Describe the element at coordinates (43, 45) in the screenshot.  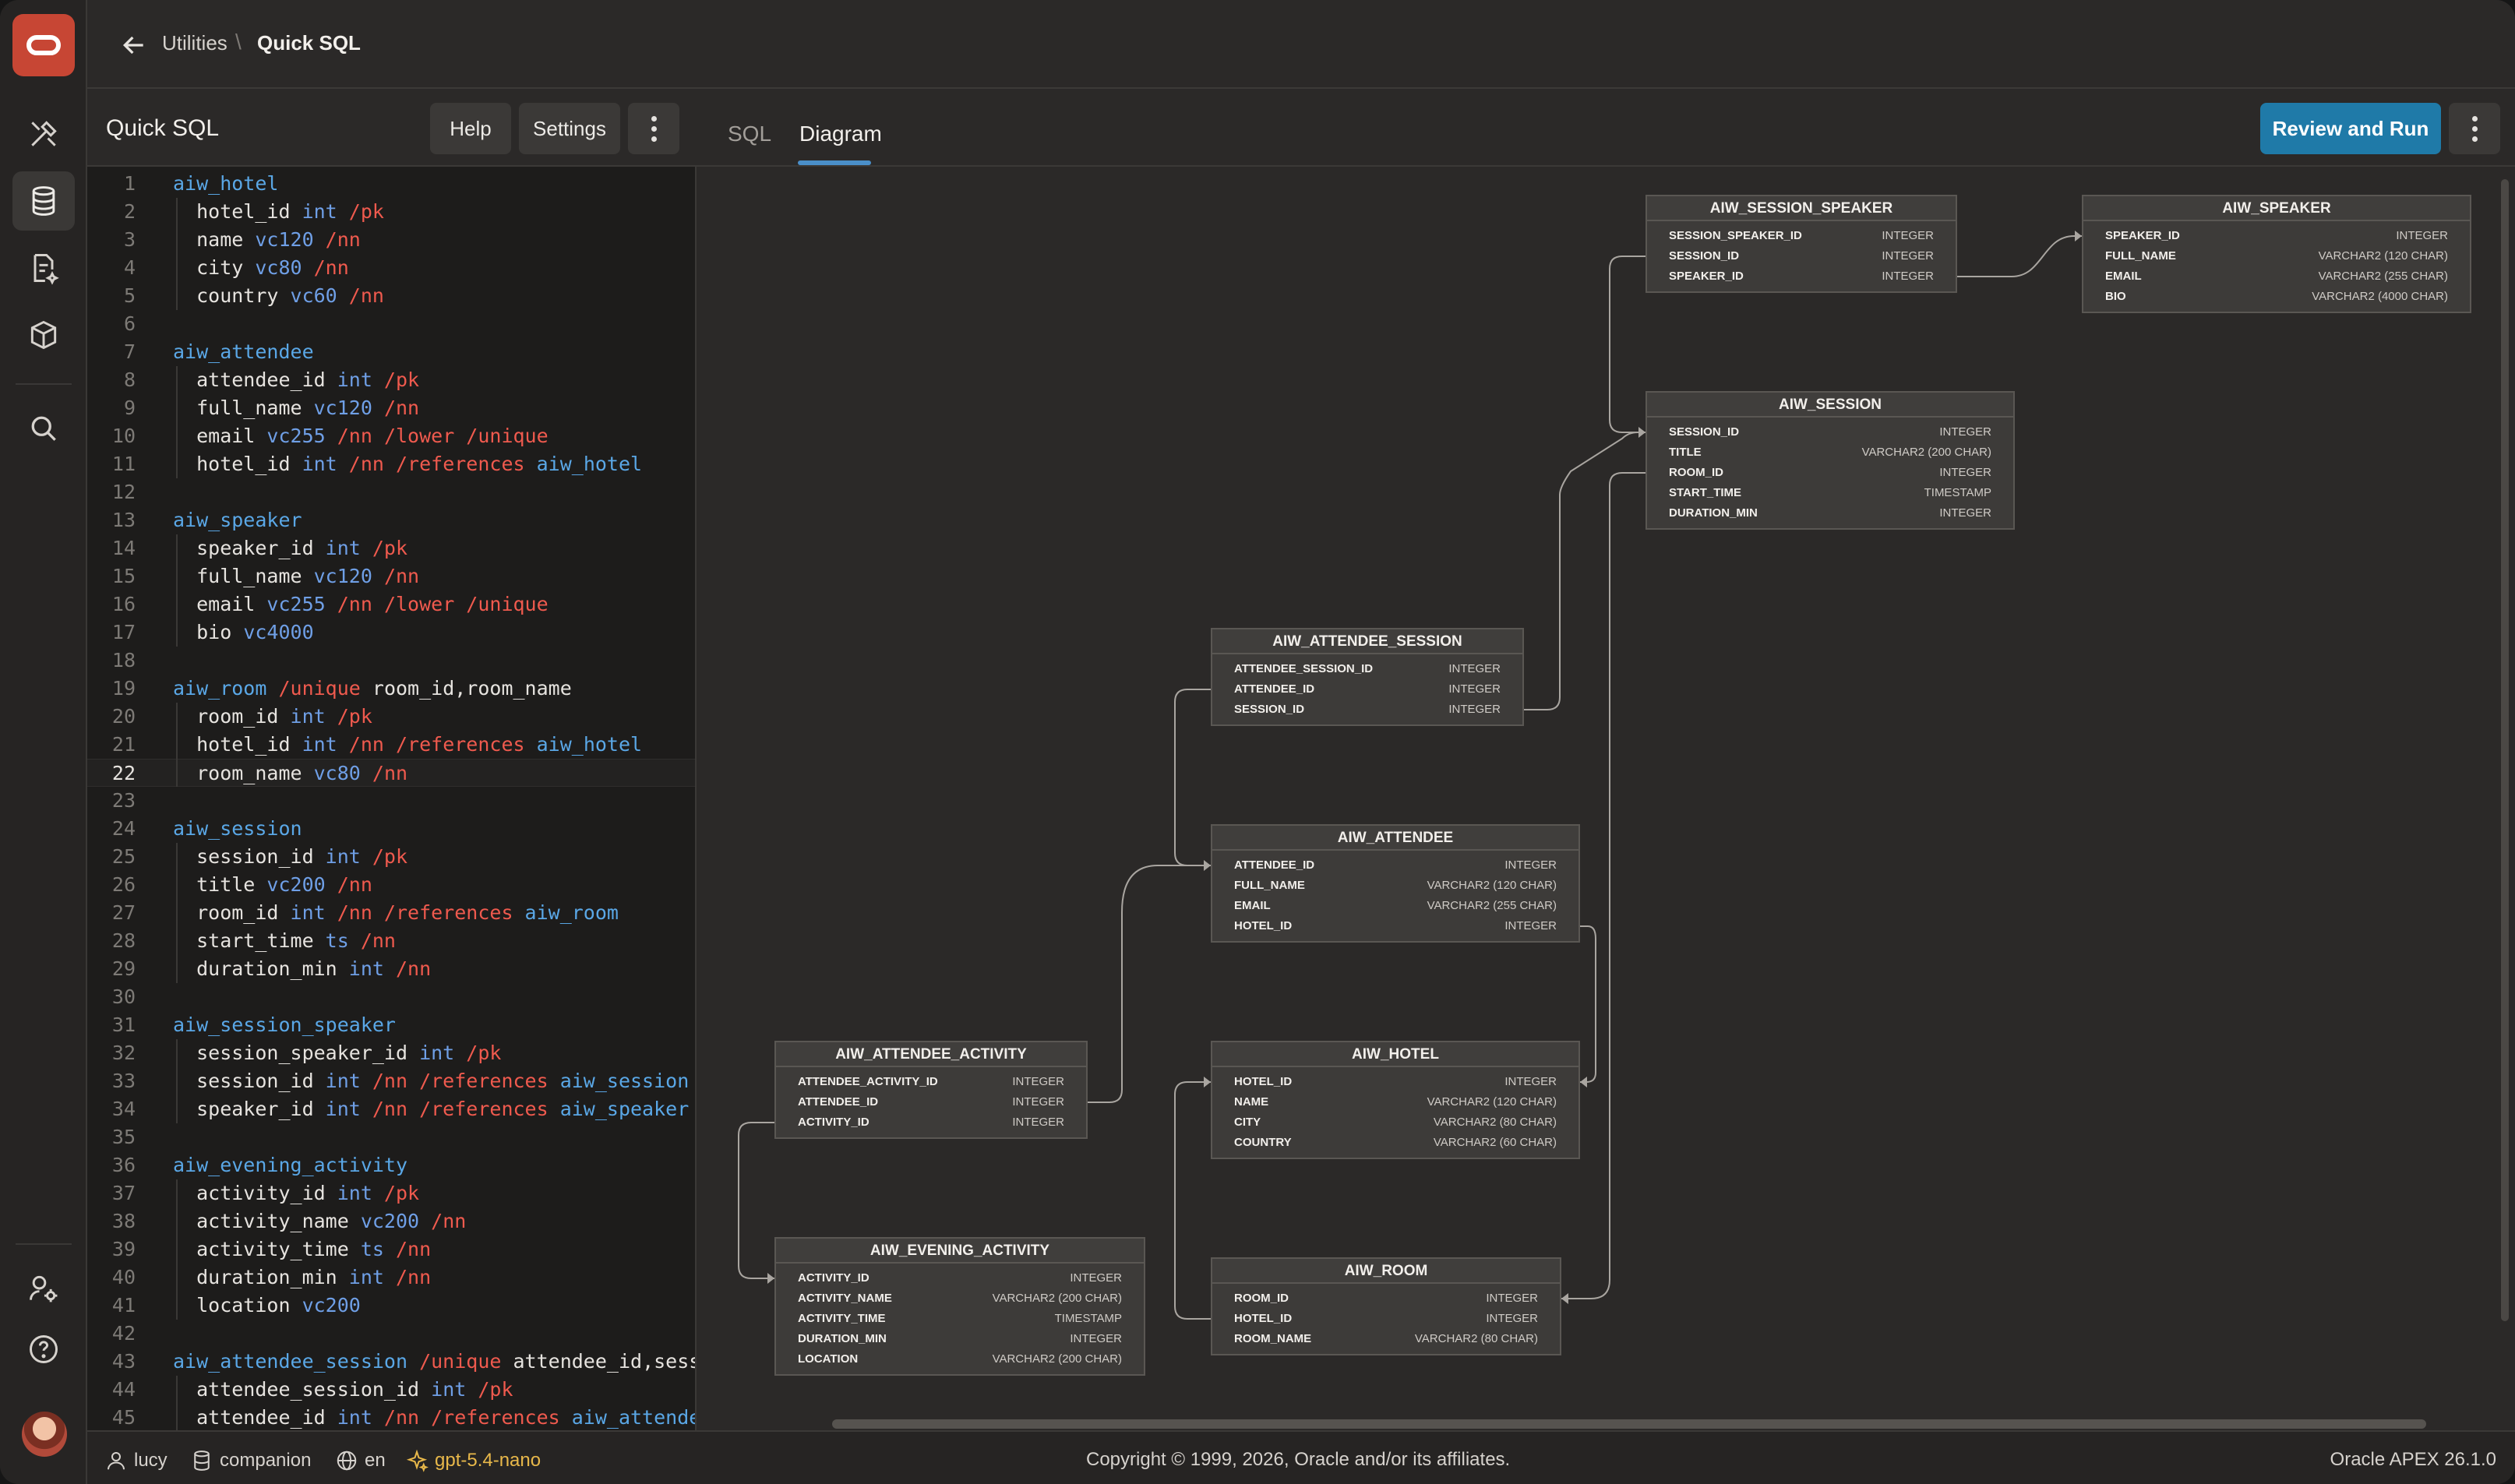
I see `oracle-logo` at that location.